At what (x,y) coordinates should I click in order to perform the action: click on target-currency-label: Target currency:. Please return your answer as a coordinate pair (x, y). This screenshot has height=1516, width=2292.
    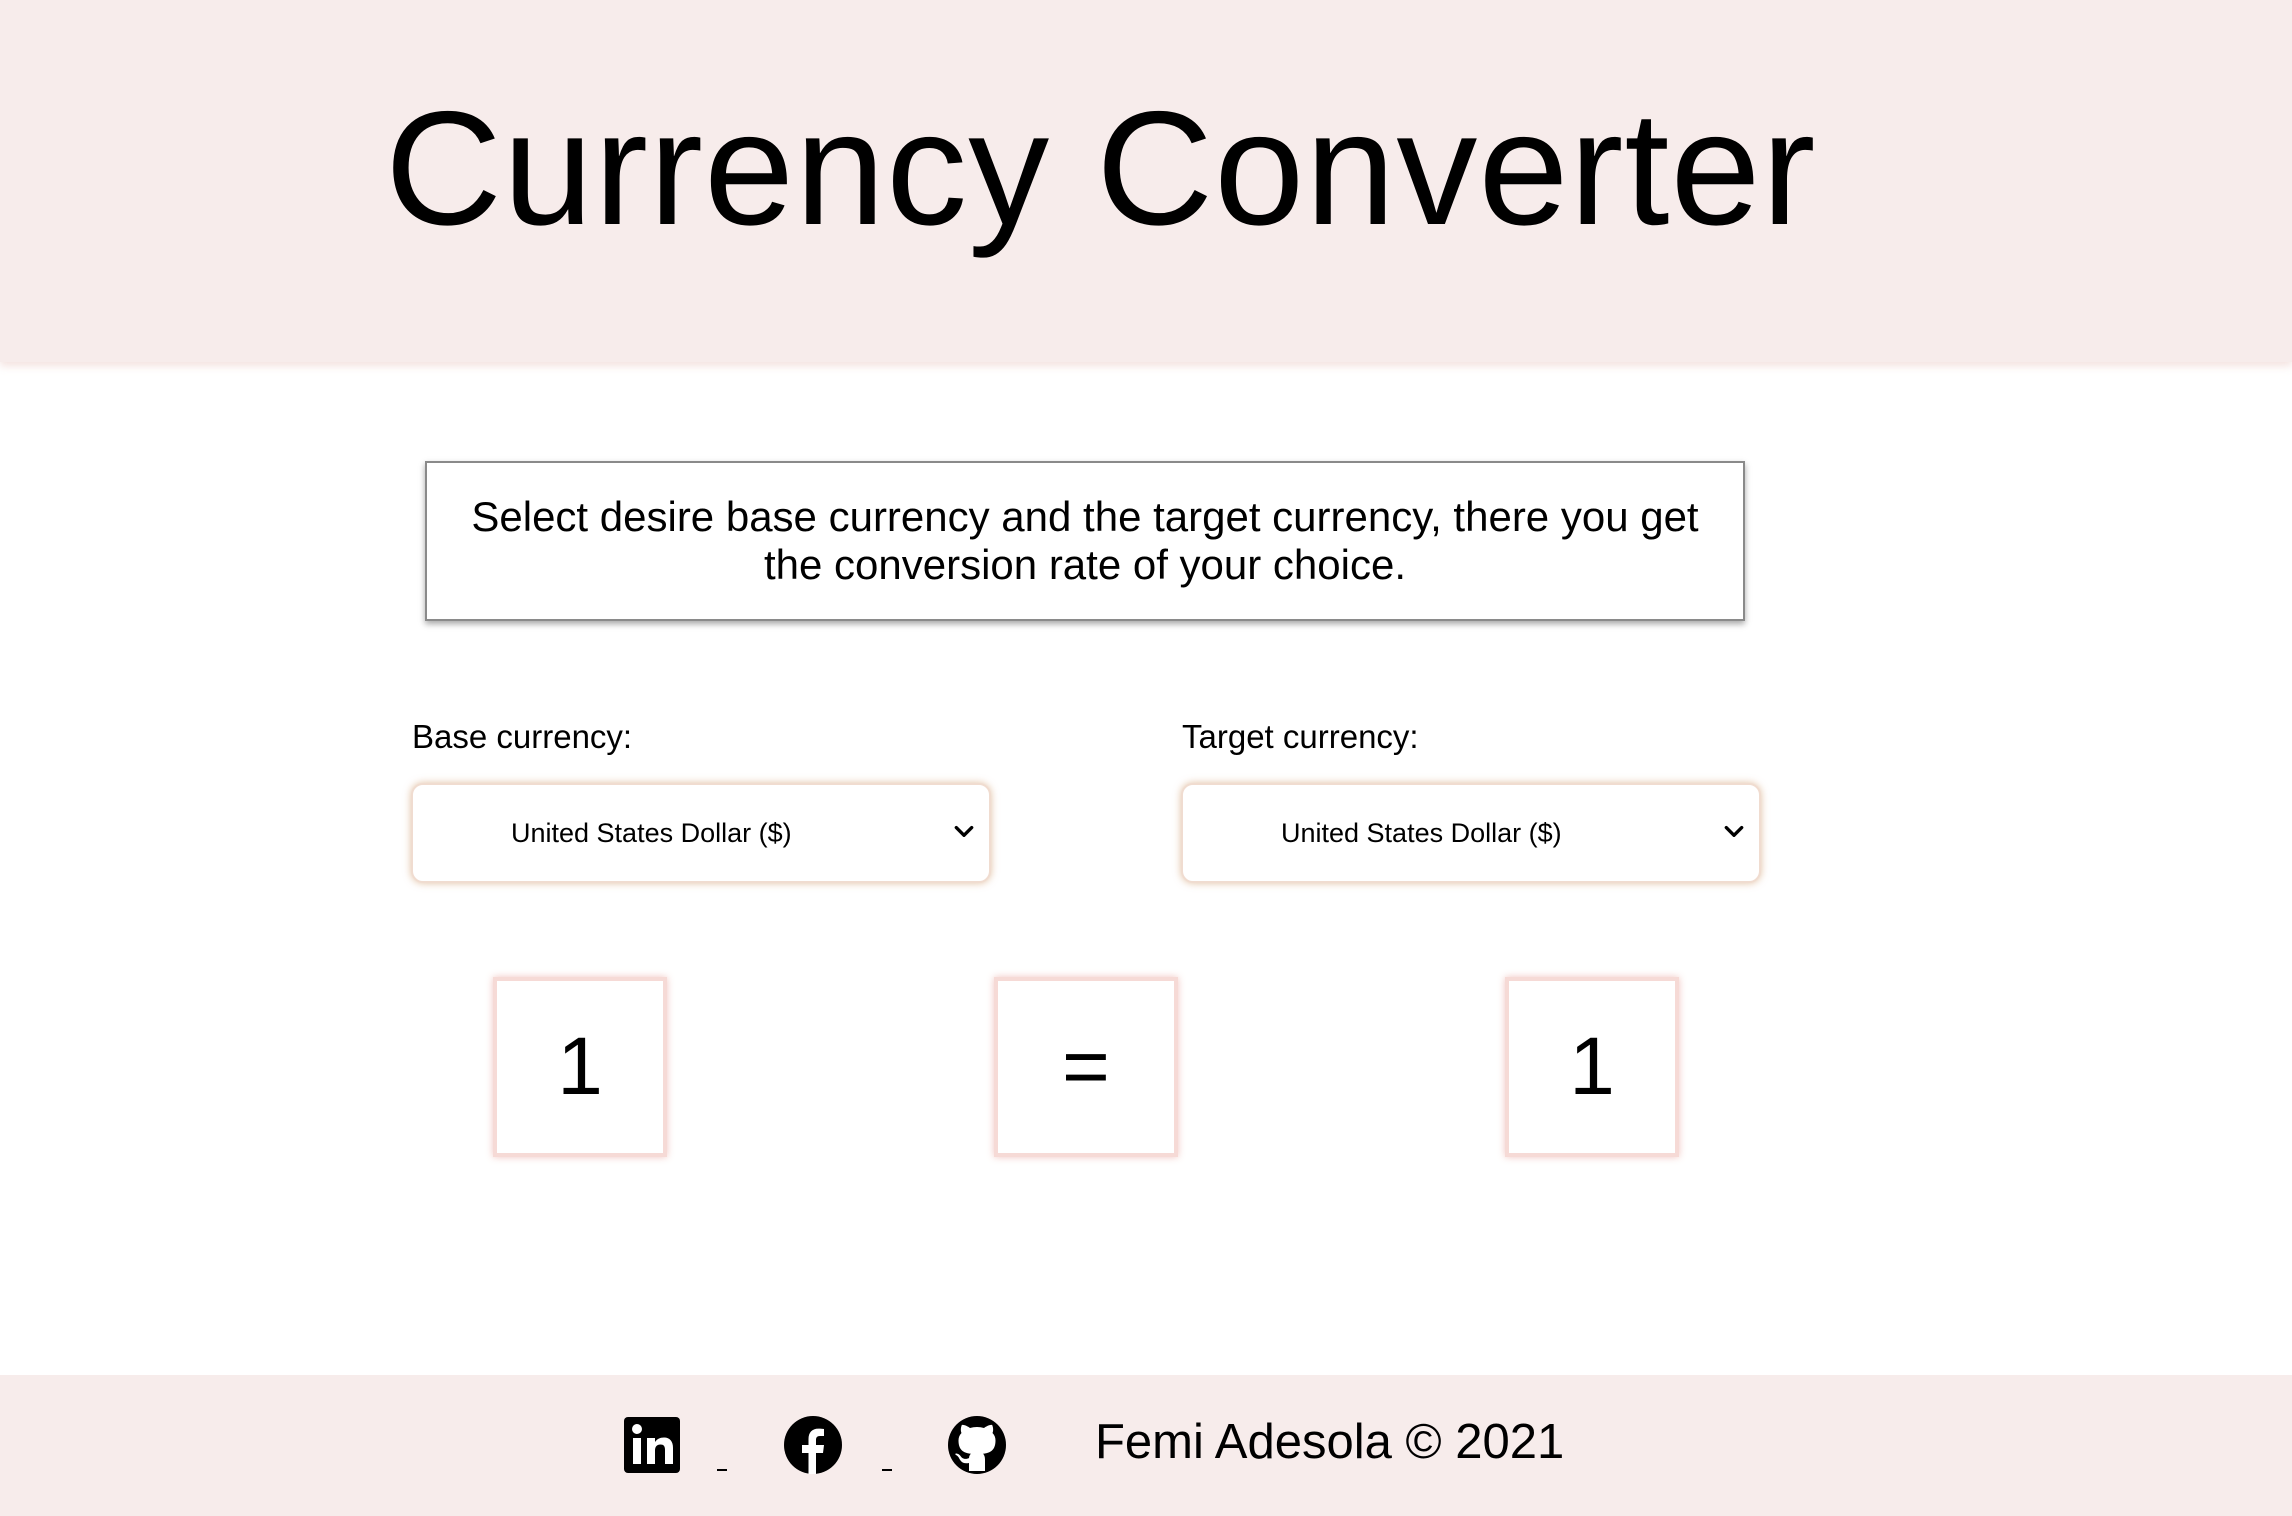
    Looking at the image, I should click on (1300, 736).